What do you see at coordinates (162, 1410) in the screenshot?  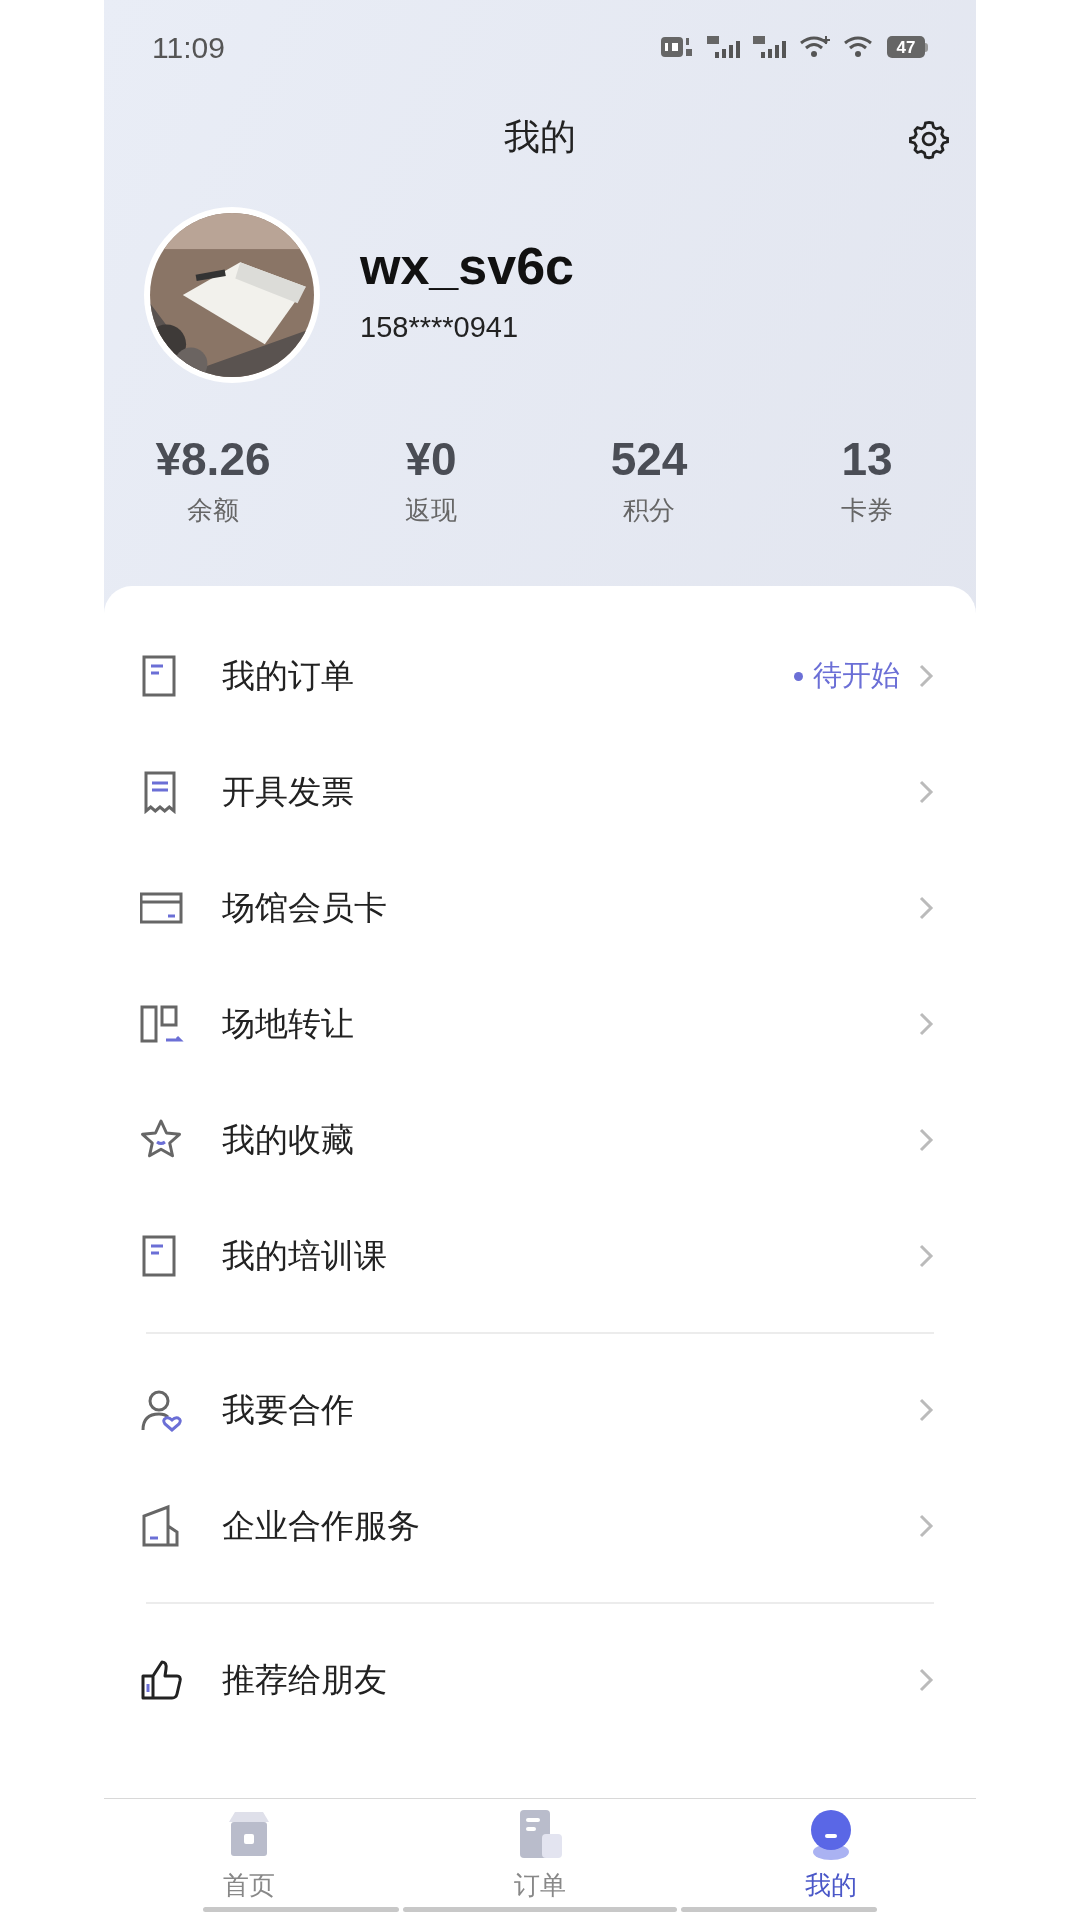 I see `user-heart-icon` at bounding box center [162, 1410].